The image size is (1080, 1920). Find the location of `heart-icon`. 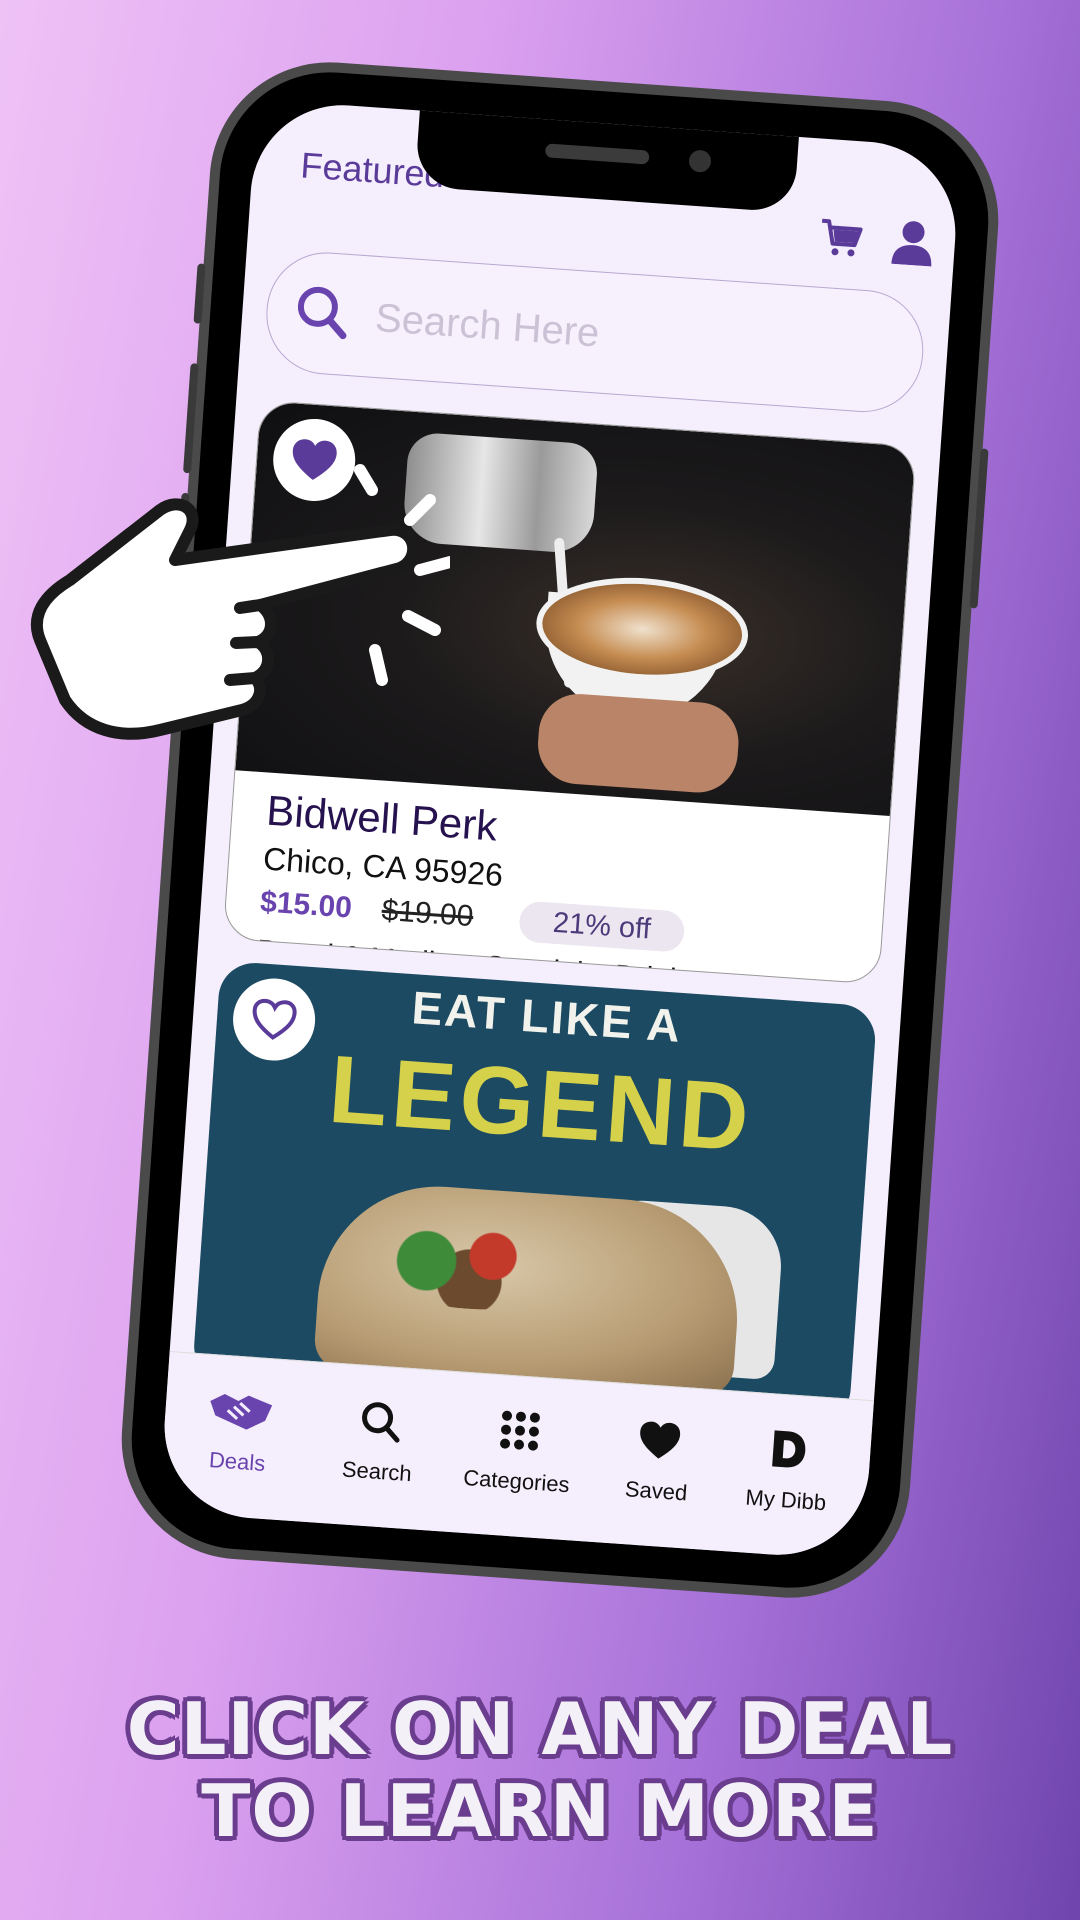

heart-icon is located at coordinates (660, 1440).